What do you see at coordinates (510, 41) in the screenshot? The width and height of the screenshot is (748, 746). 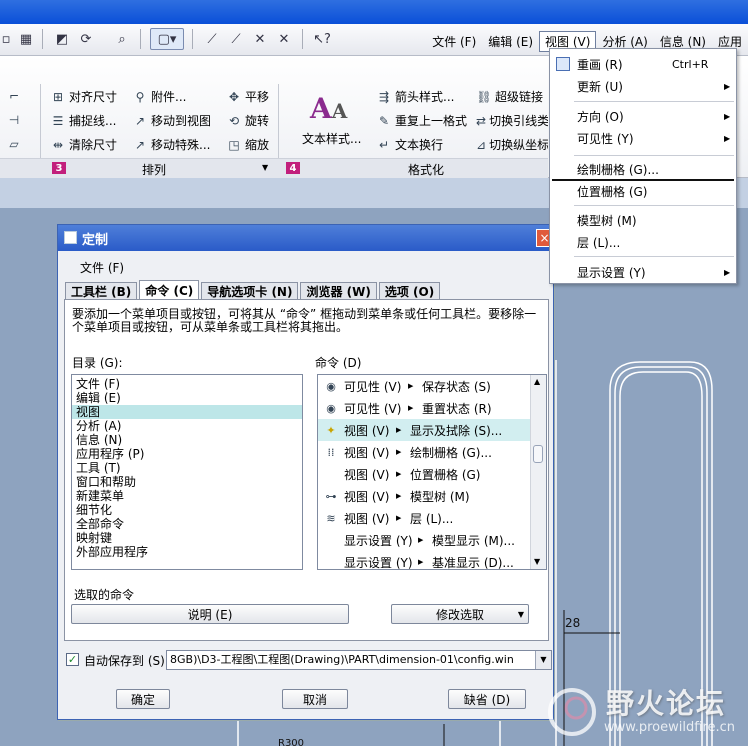 I see `menu-edit: 编辑 (E)` at bounding box center [510, 41].